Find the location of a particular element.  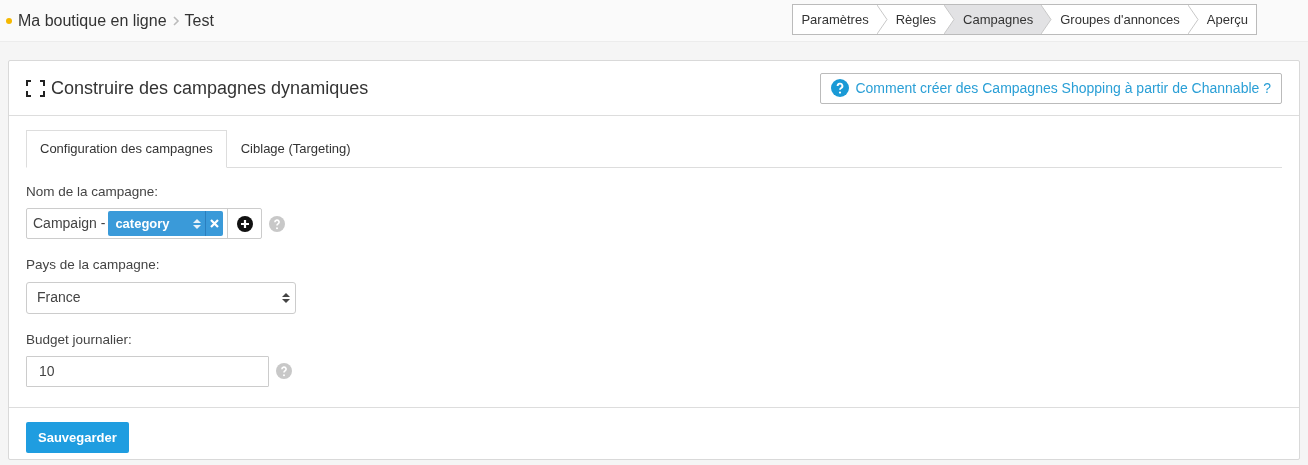

tab: Ciblage (Targeting) is located at coordinates (295, 148).